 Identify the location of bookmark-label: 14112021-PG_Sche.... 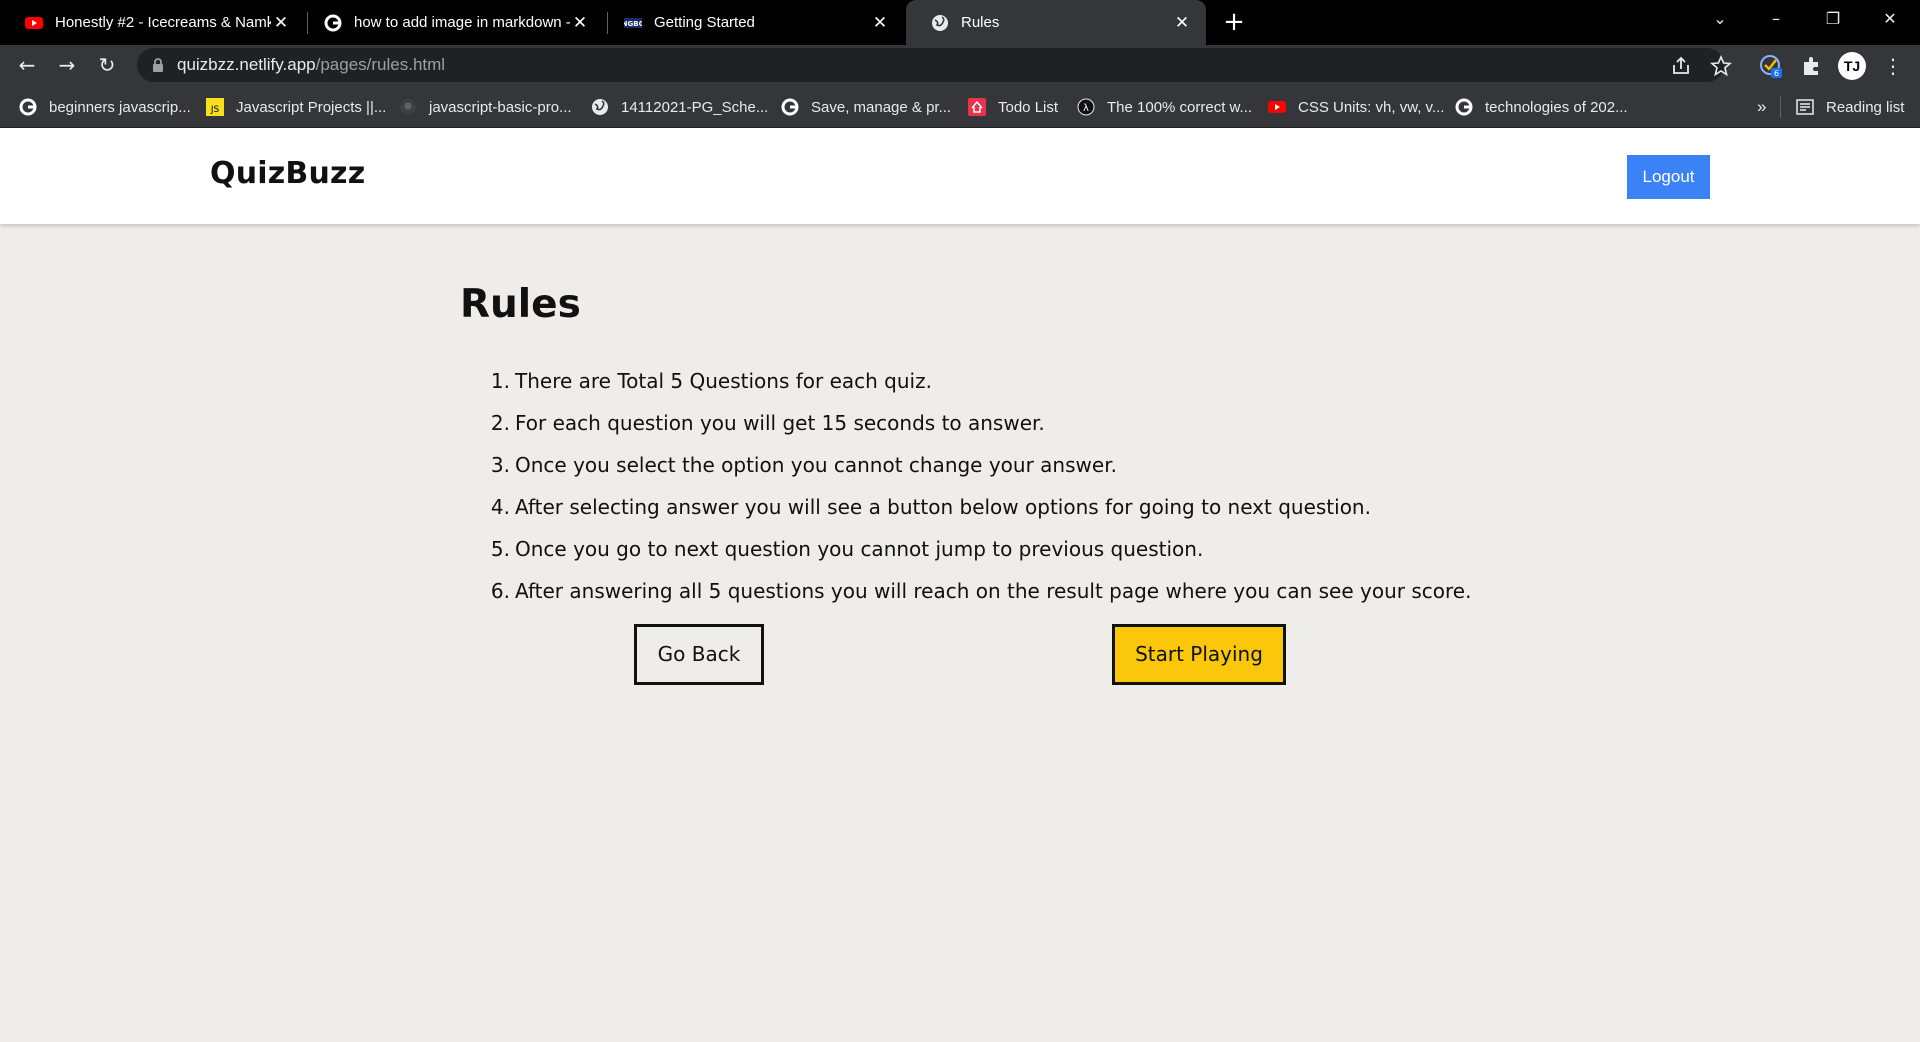
(695, 107).